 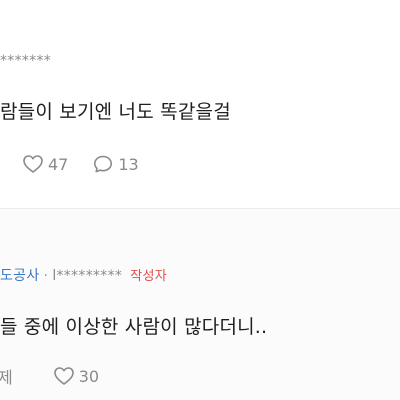 I want to click on author-badge: 작성자, so click(x=148, y=276).